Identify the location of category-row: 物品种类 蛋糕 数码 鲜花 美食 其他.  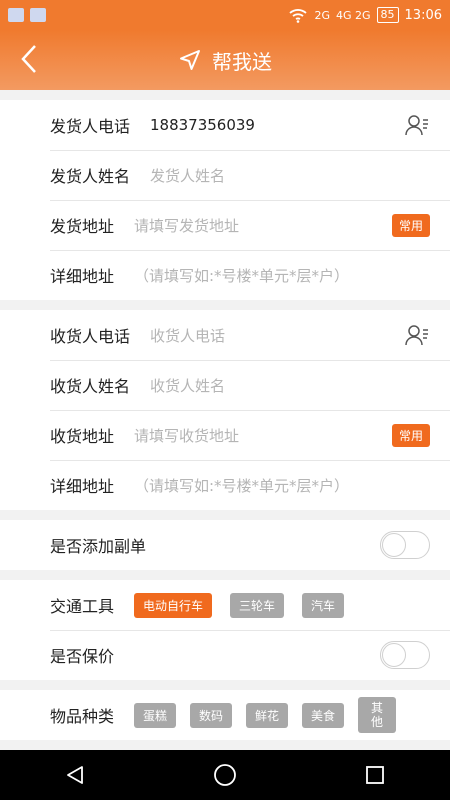
(225, 715).